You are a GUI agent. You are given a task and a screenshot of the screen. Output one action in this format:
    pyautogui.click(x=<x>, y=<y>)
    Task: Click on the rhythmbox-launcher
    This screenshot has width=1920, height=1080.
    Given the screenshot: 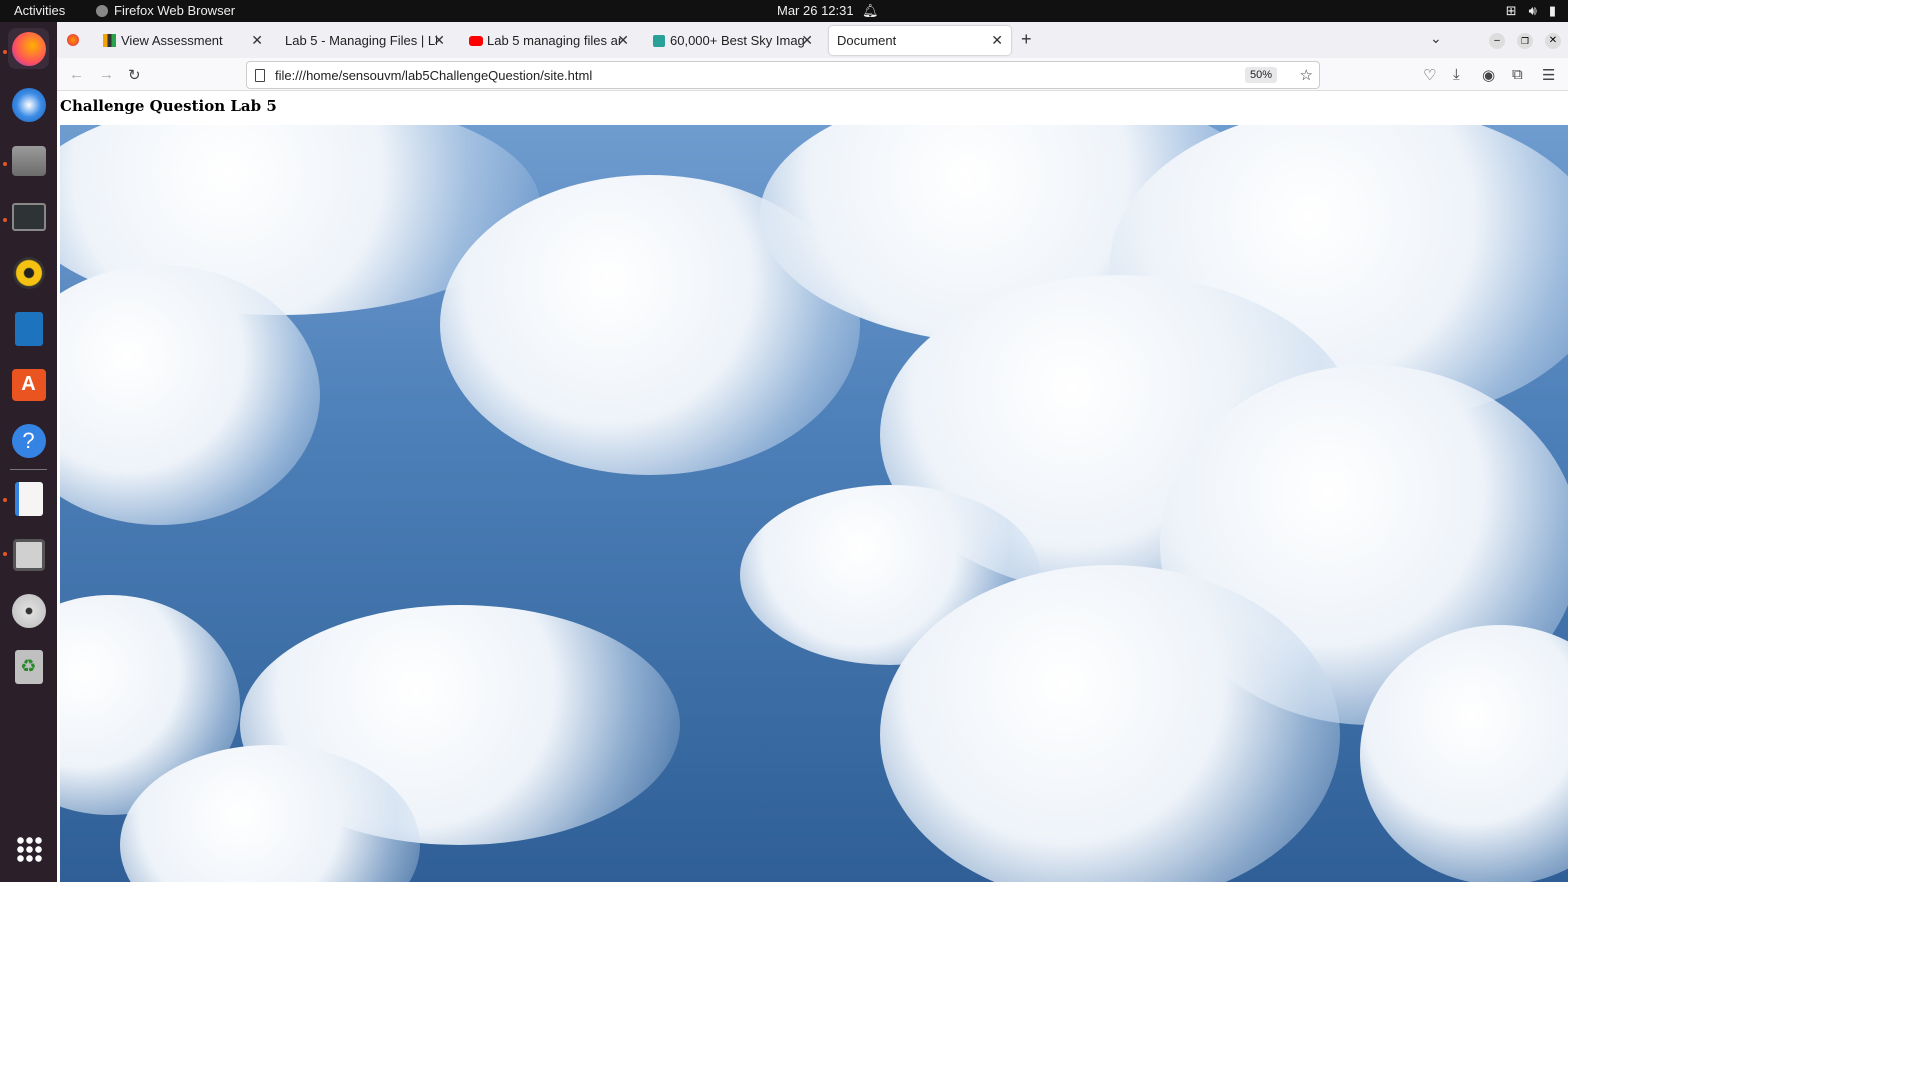 What is the action you would take?
    pyautogui.click(x=28, y=272)
    